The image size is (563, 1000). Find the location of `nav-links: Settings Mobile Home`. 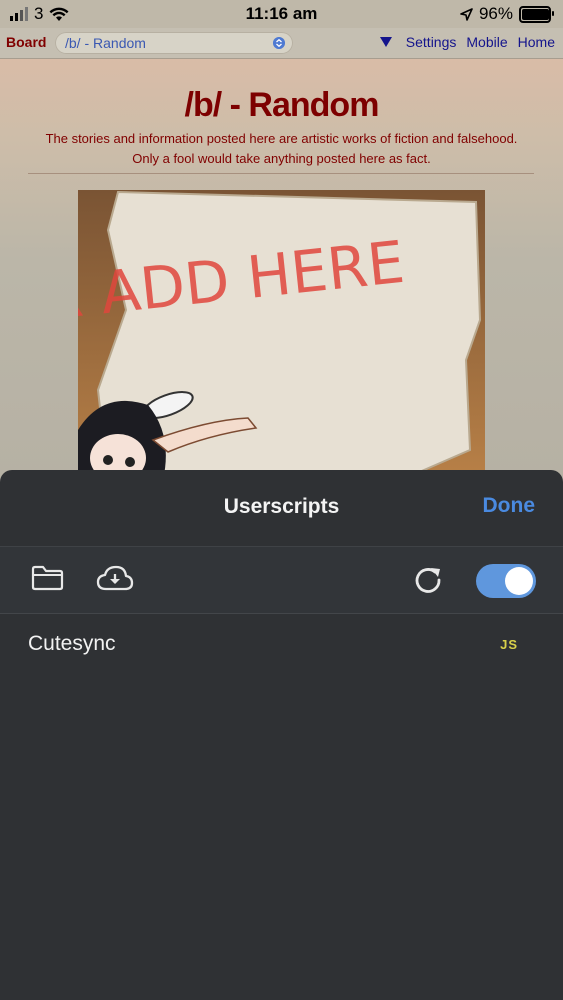

nav-links: Settings Mobile Home is located at coordinates (467, 42).